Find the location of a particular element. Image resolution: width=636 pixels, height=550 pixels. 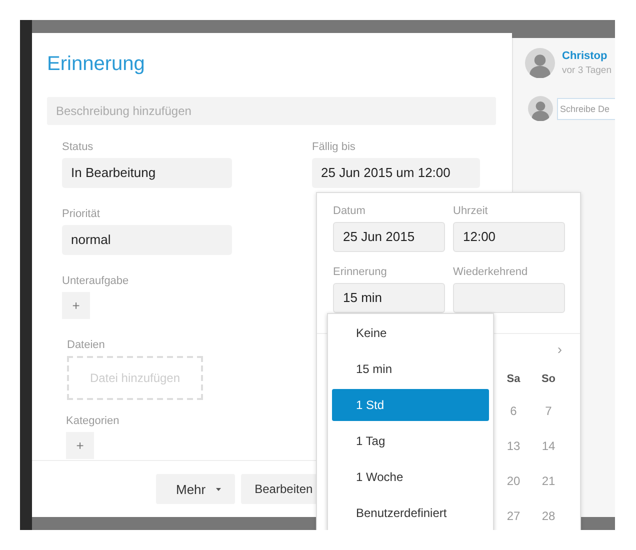

add-category-button: + is located at coordinates (80, 445).